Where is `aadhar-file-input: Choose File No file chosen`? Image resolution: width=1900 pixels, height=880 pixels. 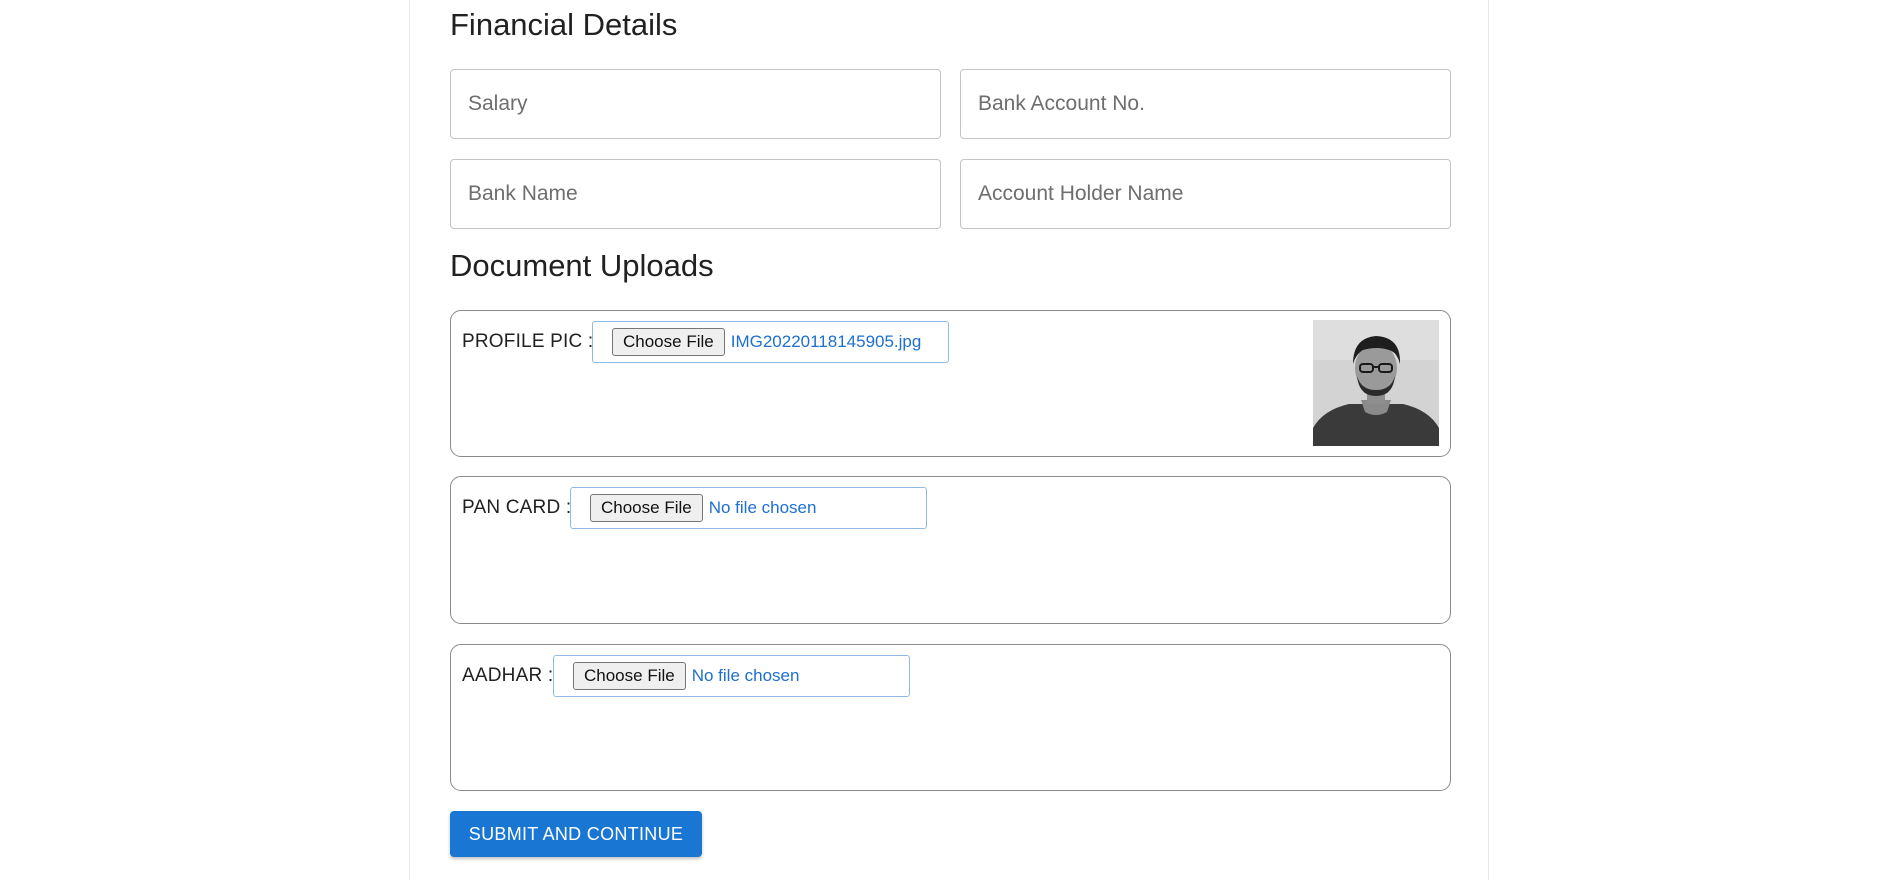 aadhar-file-input: Choose File No file chosen is located at coordinates (731, 676).